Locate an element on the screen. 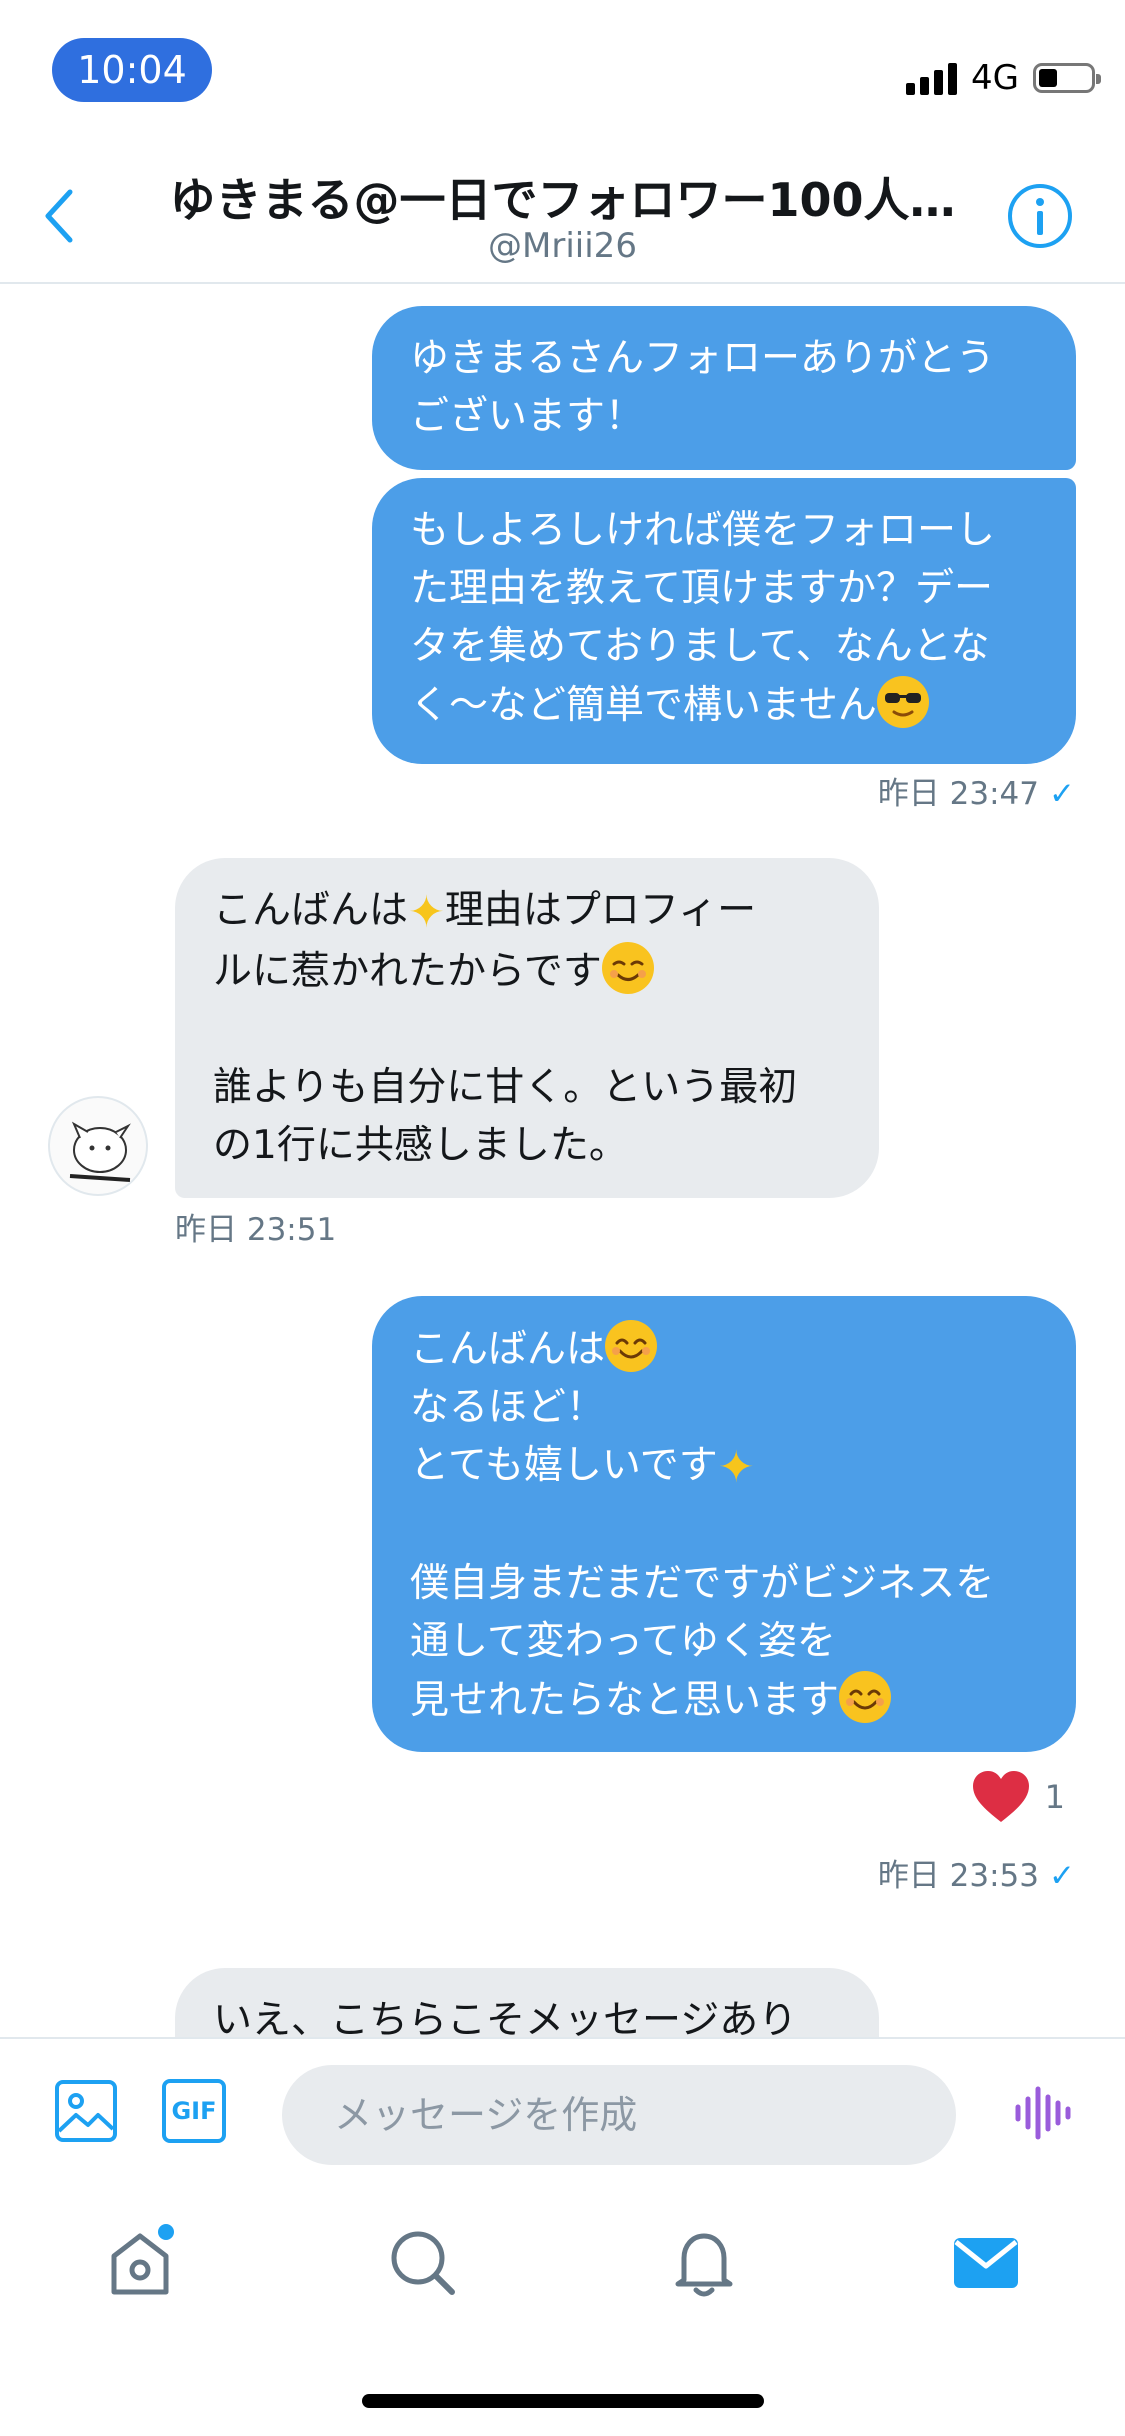 Image resolution: width=1125 pixels, height=2436 pixels. message-line: ございます！ is located at coordinates (527, 416).